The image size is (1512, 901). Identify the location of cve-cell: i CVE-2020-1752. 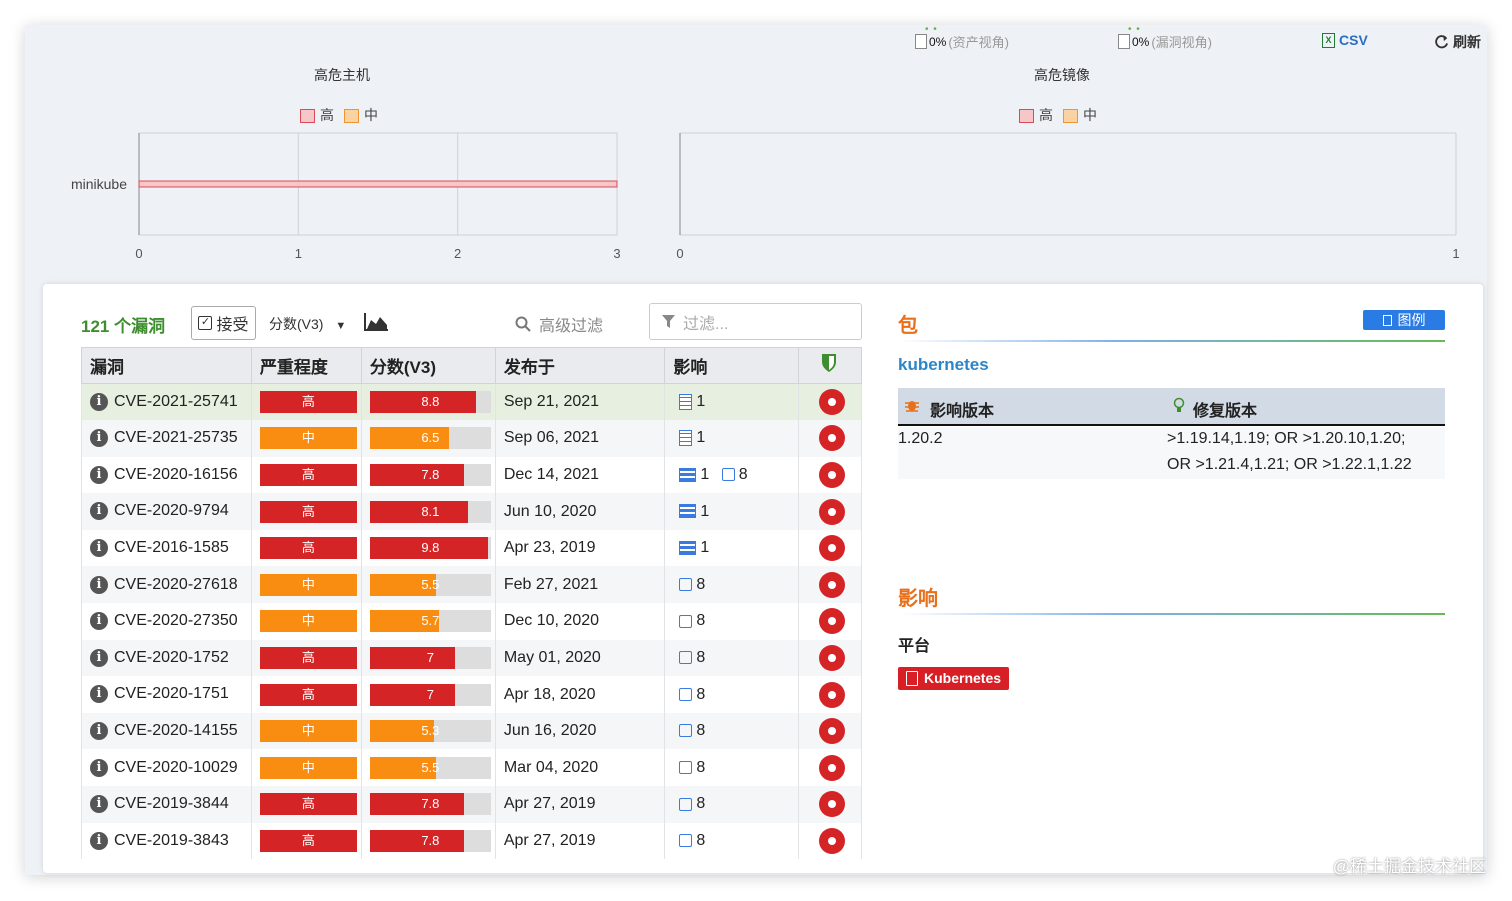
(166, 658).